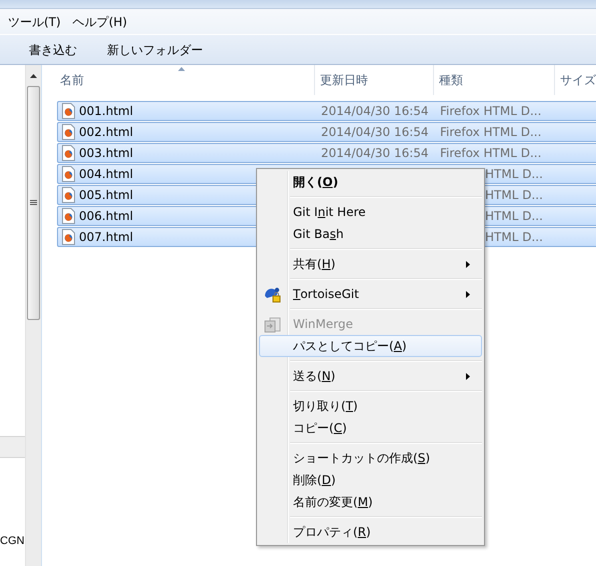 The image size is (596, 566). What do you see at coordinates (106, 111) in the screenshot?
I see `file-name: 001.html` at bounding box center [106, 111].